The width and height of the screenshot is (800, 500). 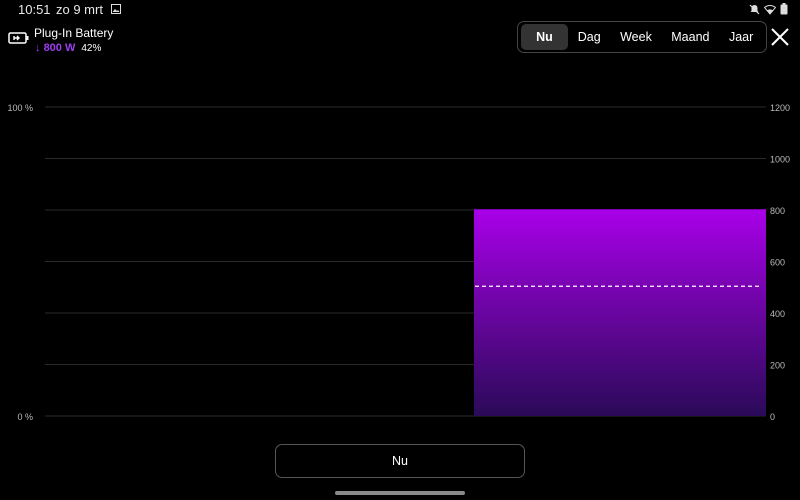 I want to click on close-icon, so click(x=780, y=37).